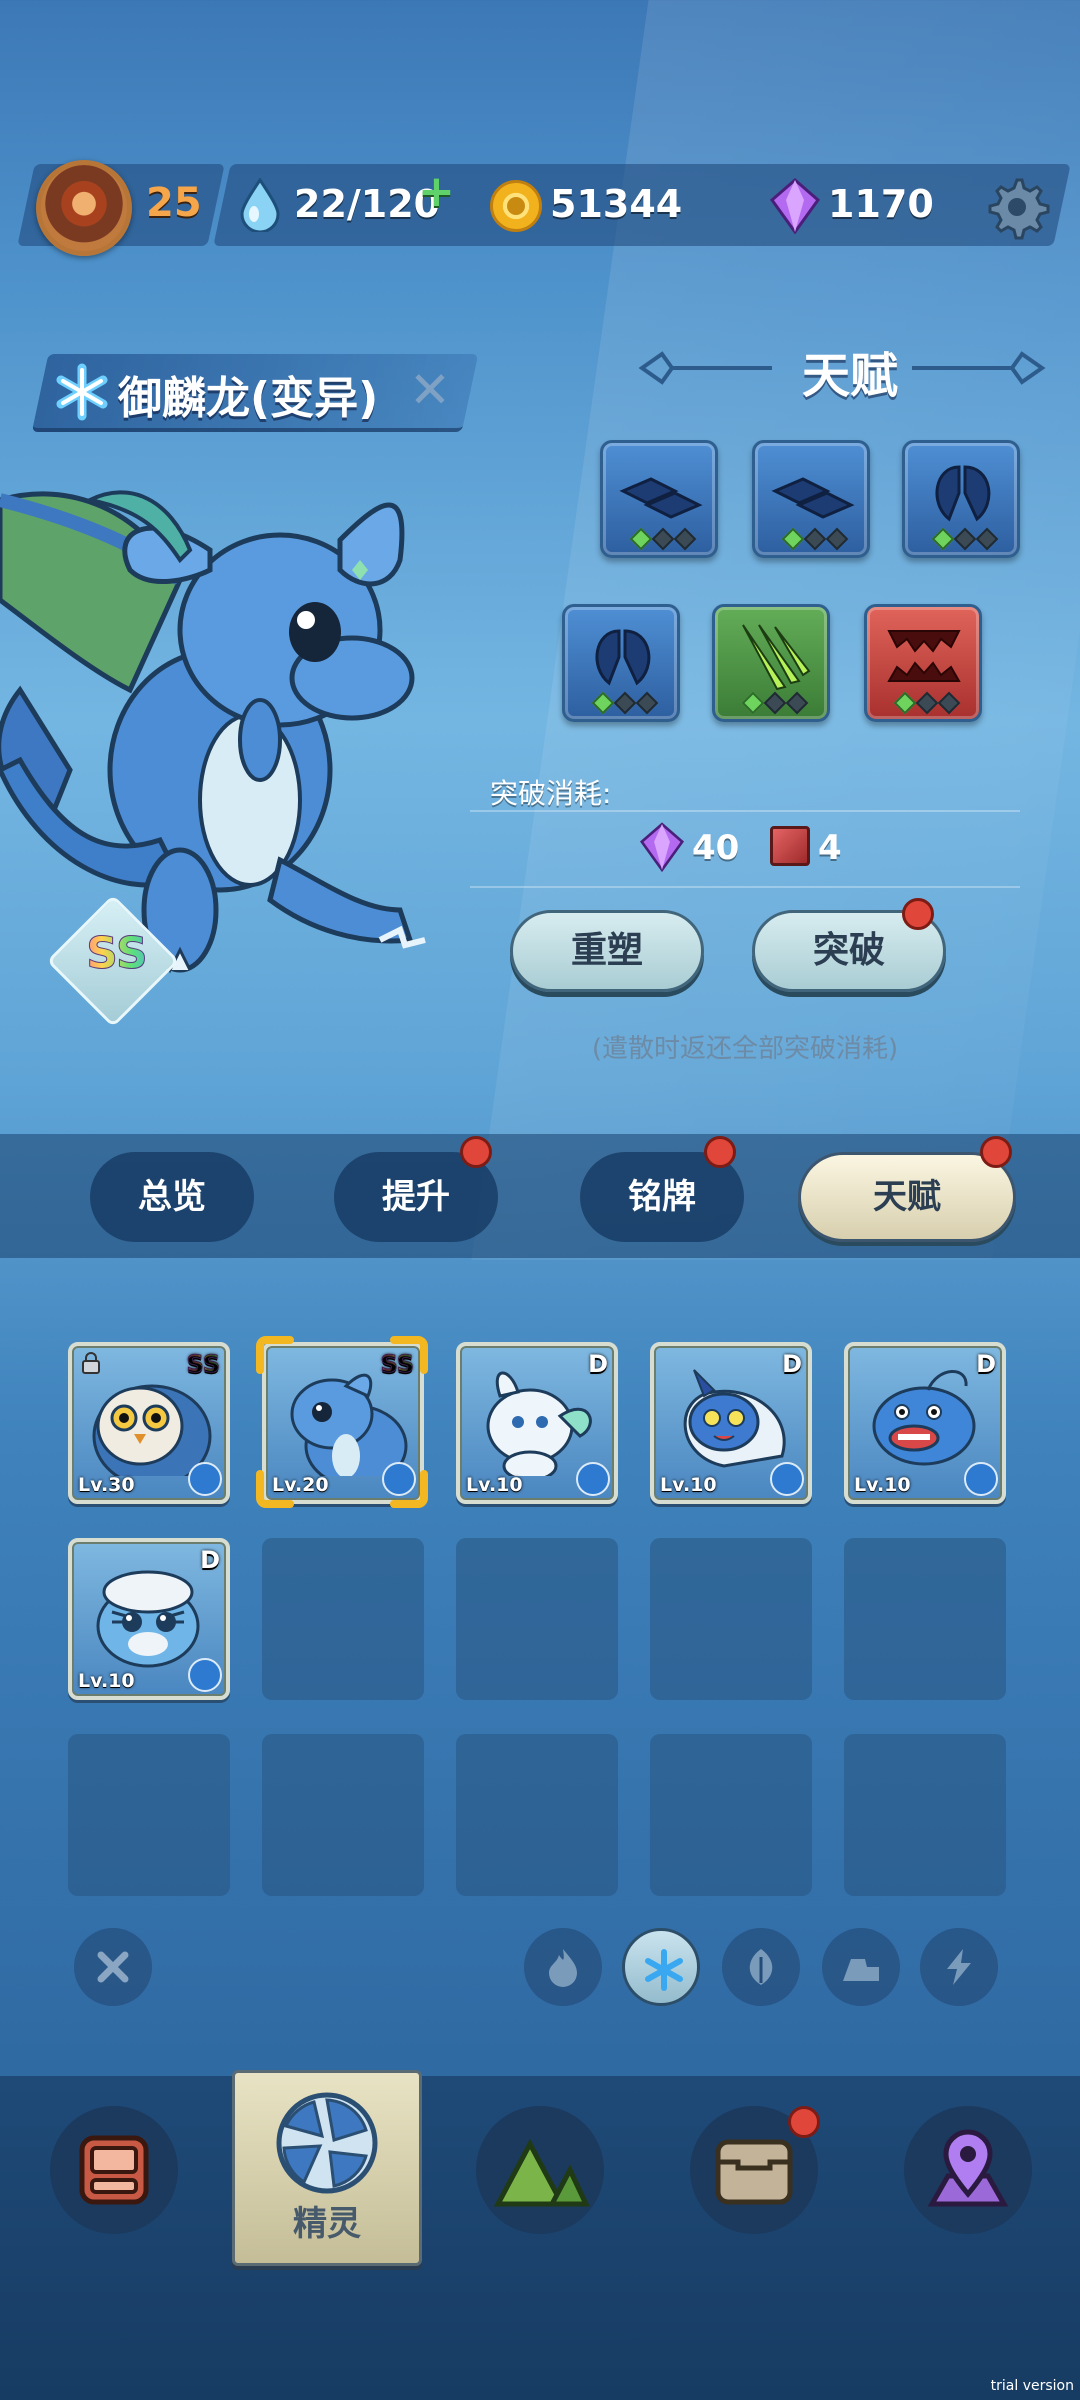  I want to click on gem-value: 1170, so click(881, 204).